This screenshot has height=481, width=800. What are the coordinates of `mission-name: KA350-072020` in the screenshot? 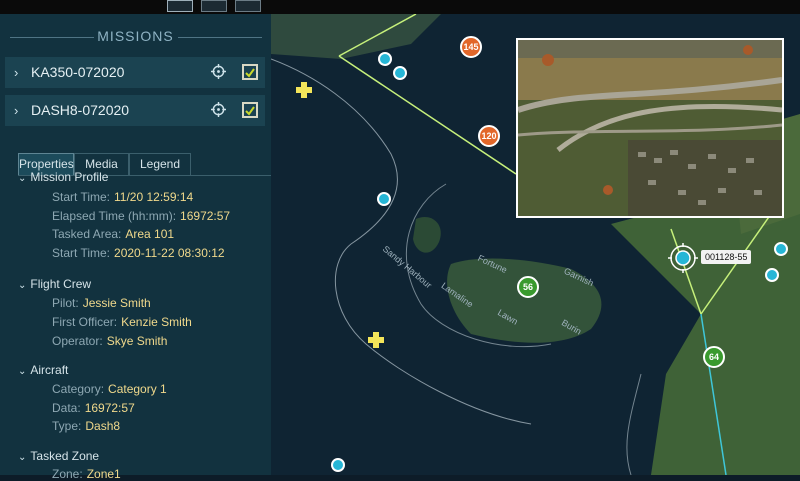 It's located at (78, 72).